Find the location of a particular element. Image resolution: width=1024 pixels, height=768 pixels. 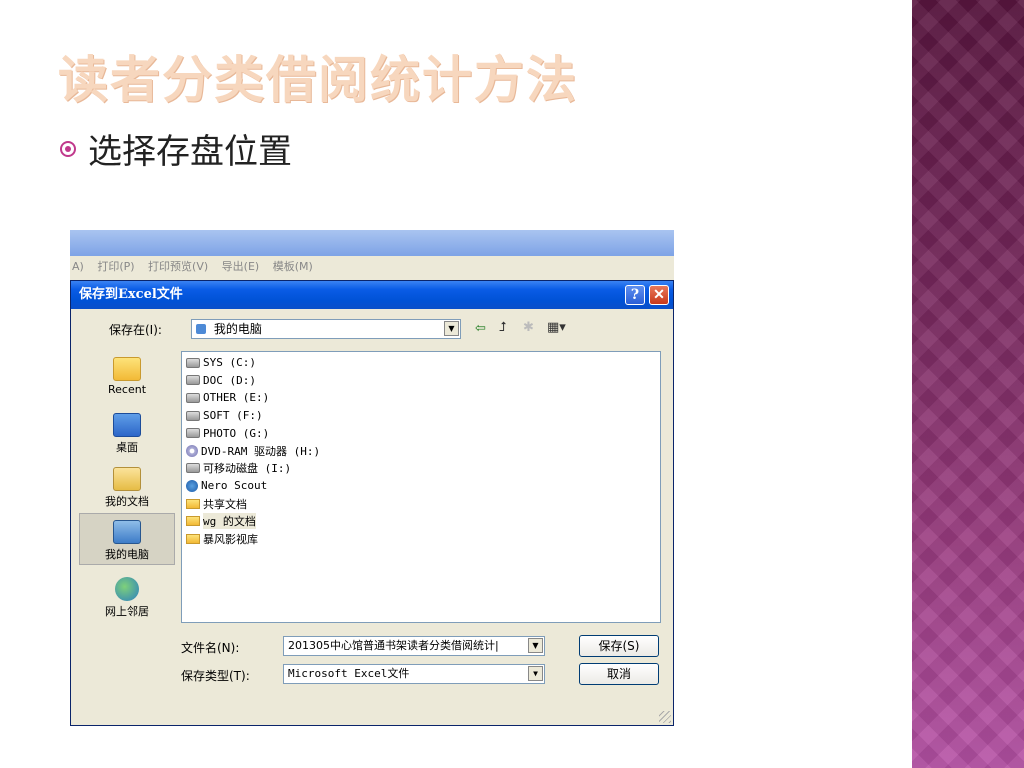

list-item: wg 的文档 is located at coordinates (421, 521).